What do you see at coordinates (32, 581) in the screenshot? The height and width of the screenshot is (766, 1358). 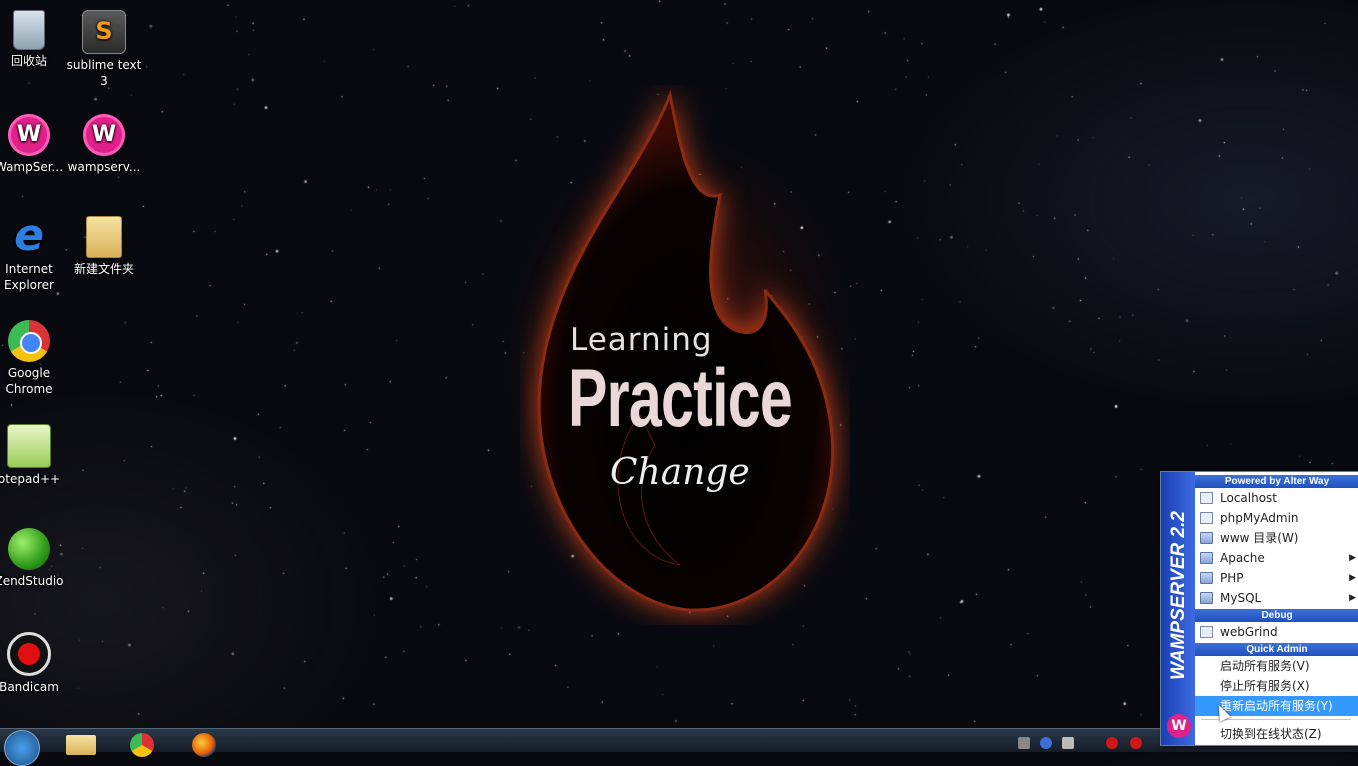 I see `desktop-icon-label: ZendStudio` at bounding box center [32, 581].